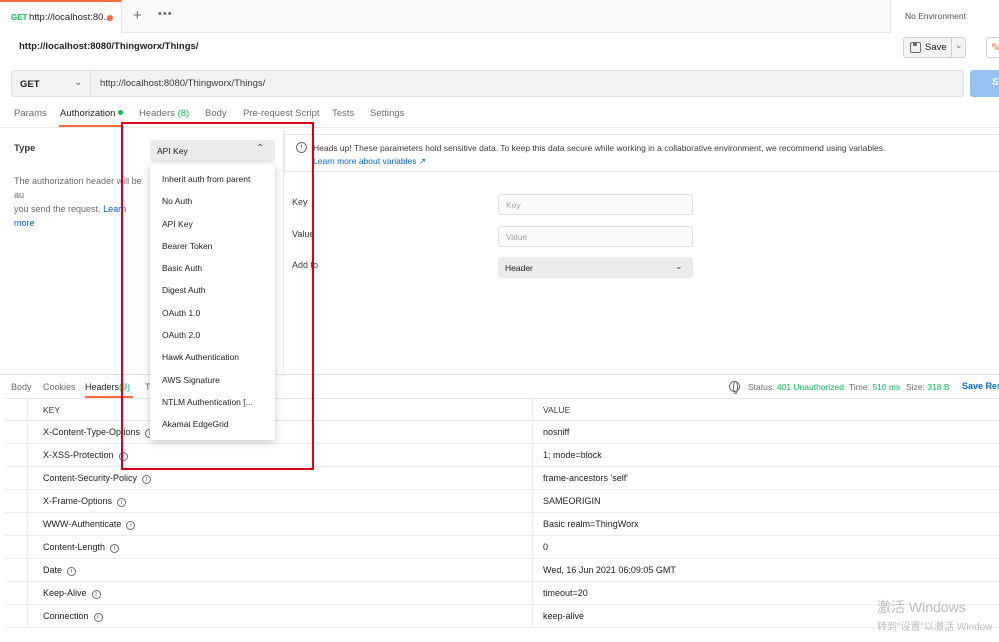 The height and width of the screenshot is (642, 999). What do you see at coordinates (591, 524) in the screenshot?
I see `header-value: Basic realm=ThingWorx` at bounding box center [591, 524].